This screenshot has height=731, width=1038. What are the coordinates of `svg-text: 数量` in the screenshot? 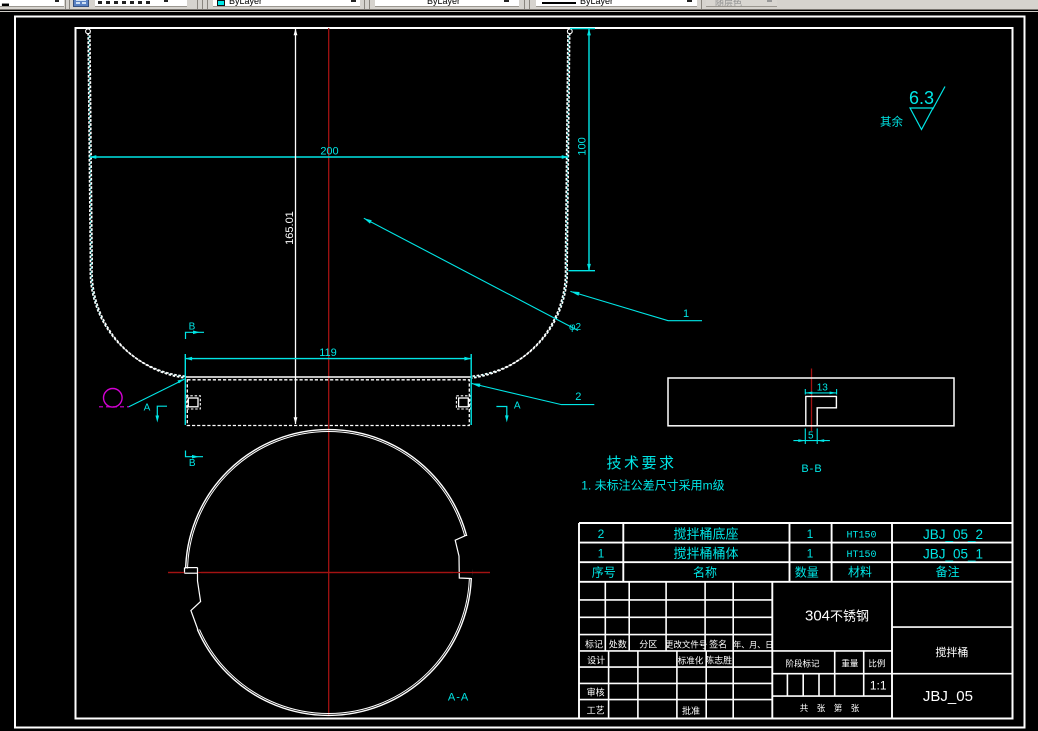 It's located at (807, 572).